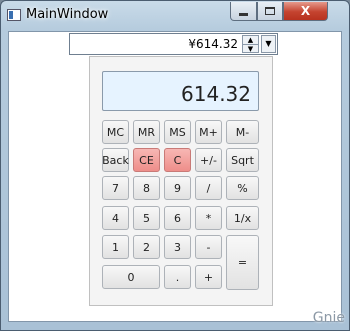  Describe the element at coordinates (208, 160) in the screenshot. I see `negate-button: +/-` at that location.